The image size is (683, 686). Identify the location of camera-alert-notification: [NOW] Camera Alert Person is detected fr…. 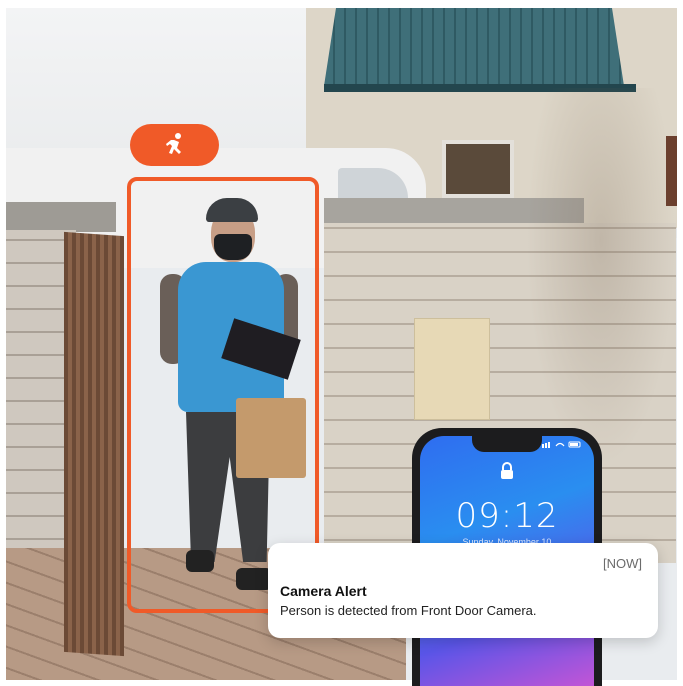
(463, 590).